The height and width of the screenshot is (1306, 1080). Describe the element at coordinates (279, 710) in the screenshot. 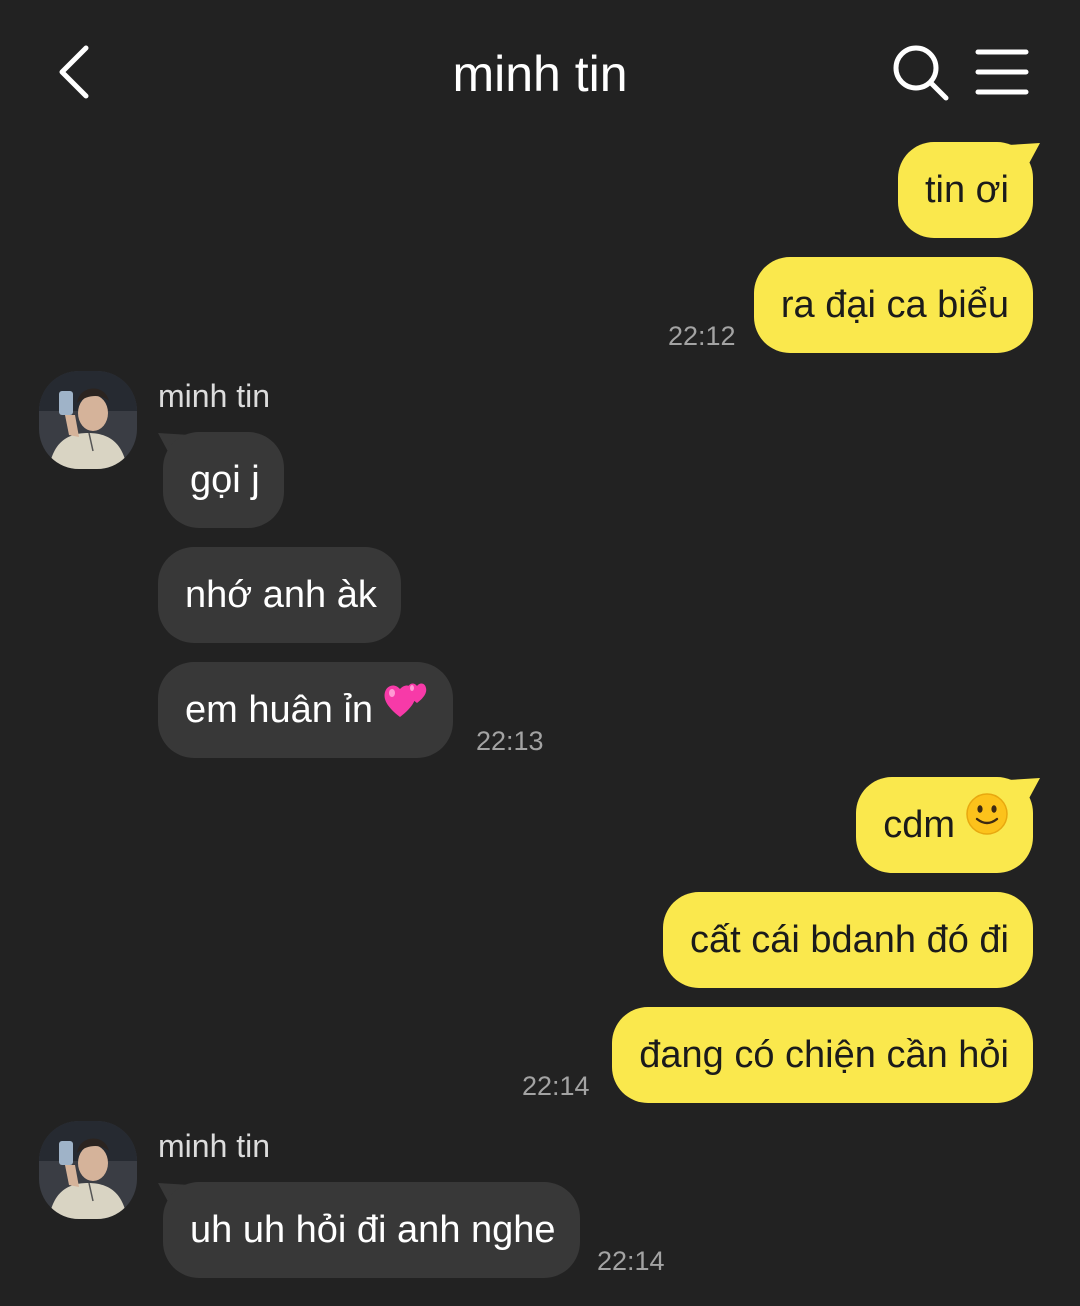

I see `message-text: em huân ỉn` at that location.